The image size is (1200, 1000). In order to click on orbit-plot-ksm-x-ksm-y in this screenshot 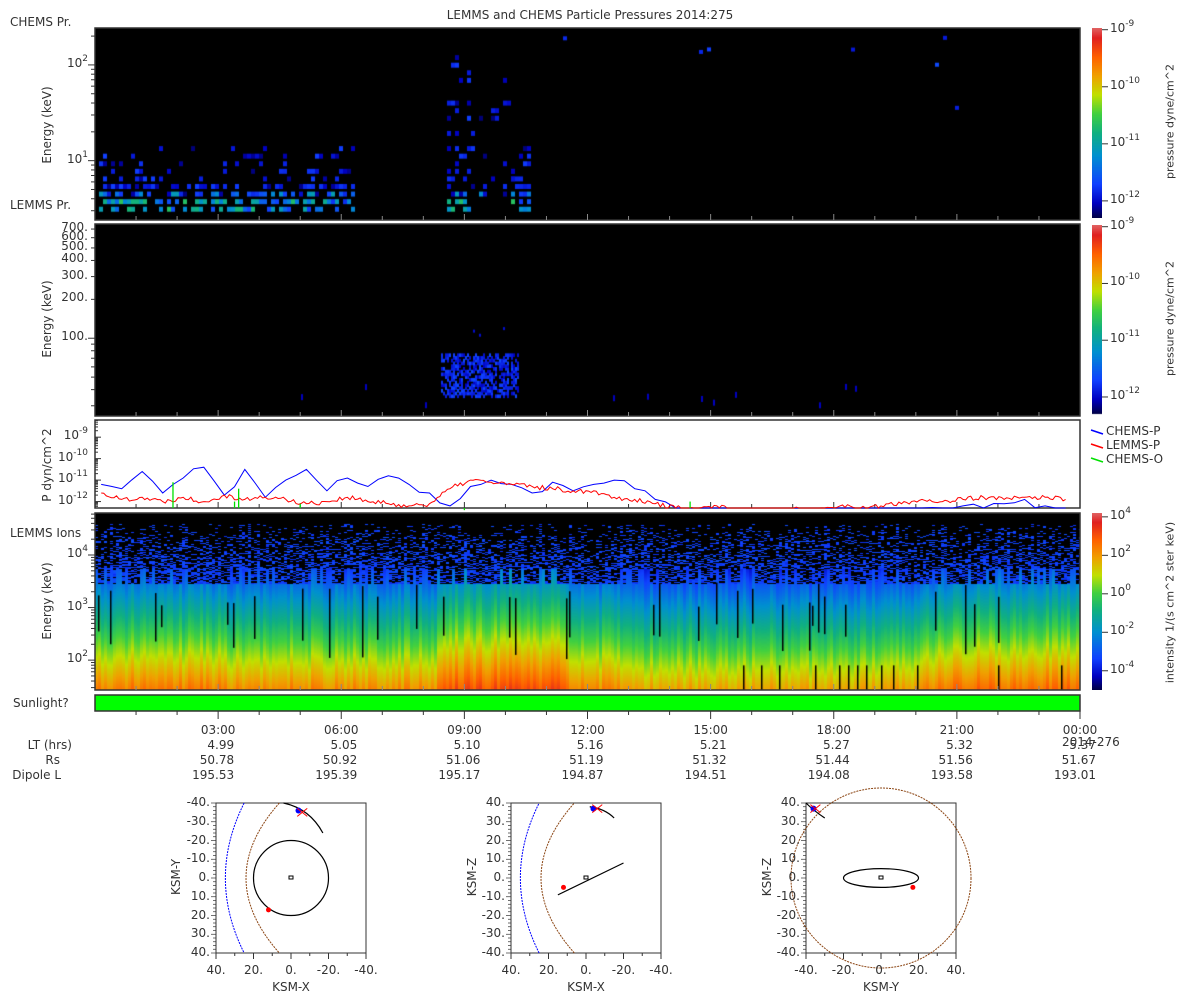, I will do `click(289, 880)`.